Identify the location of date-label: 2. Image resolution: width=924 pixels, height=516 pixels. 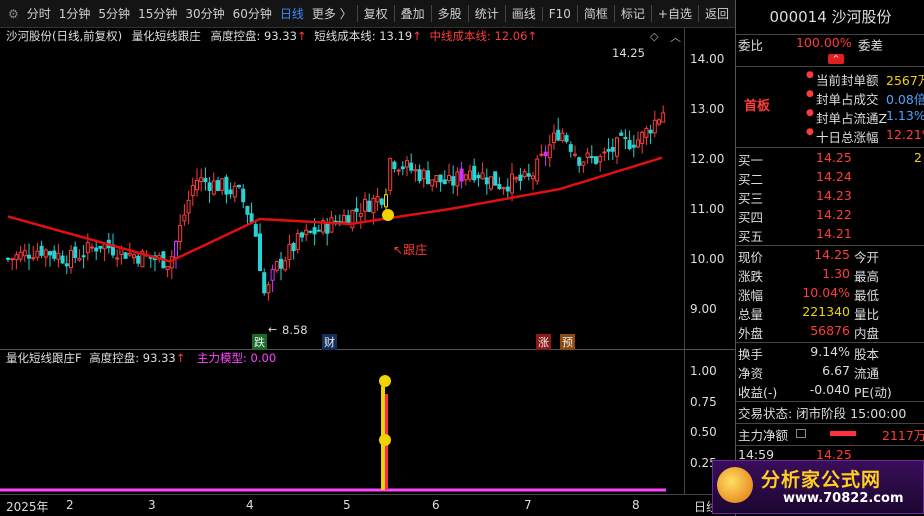
(70, 505).